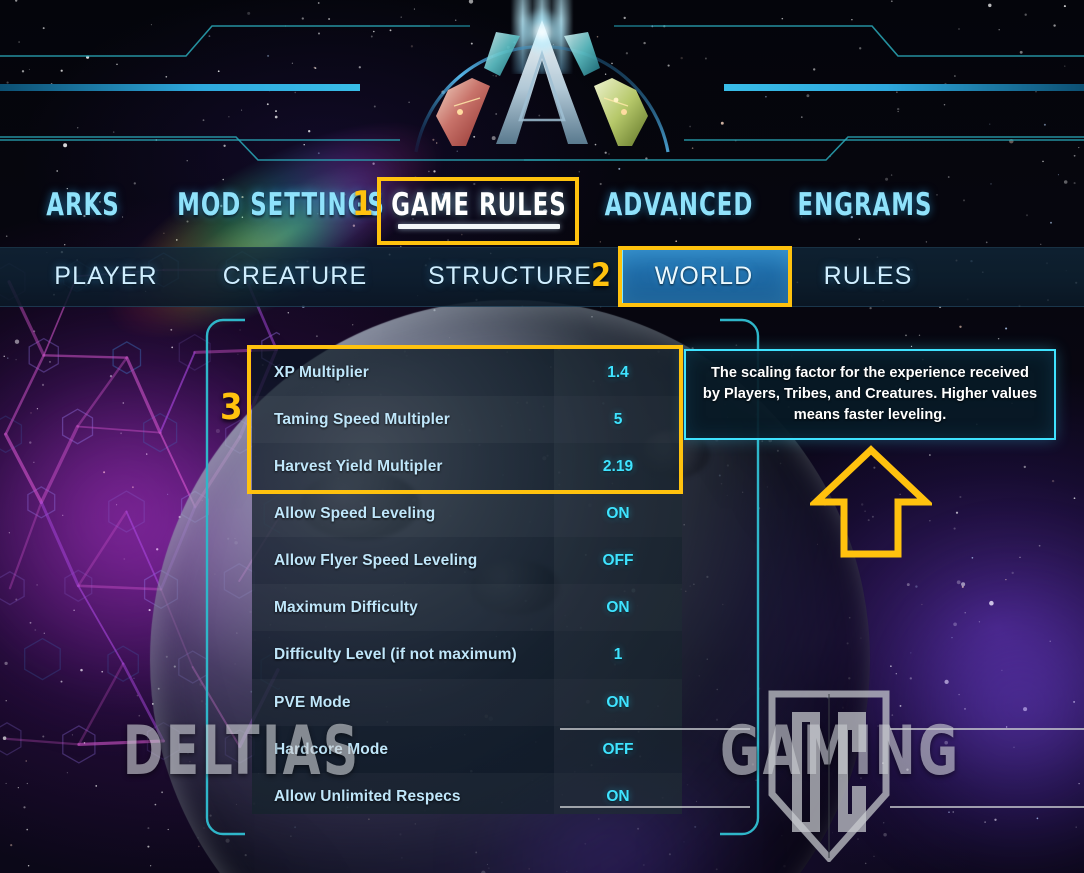 Image resolution: width=1084 pixels, height=873 pixels. Describe the element at coordinates (331, 749) in the screenshot. I see `setting-label: Hardcore Mode` at that location.